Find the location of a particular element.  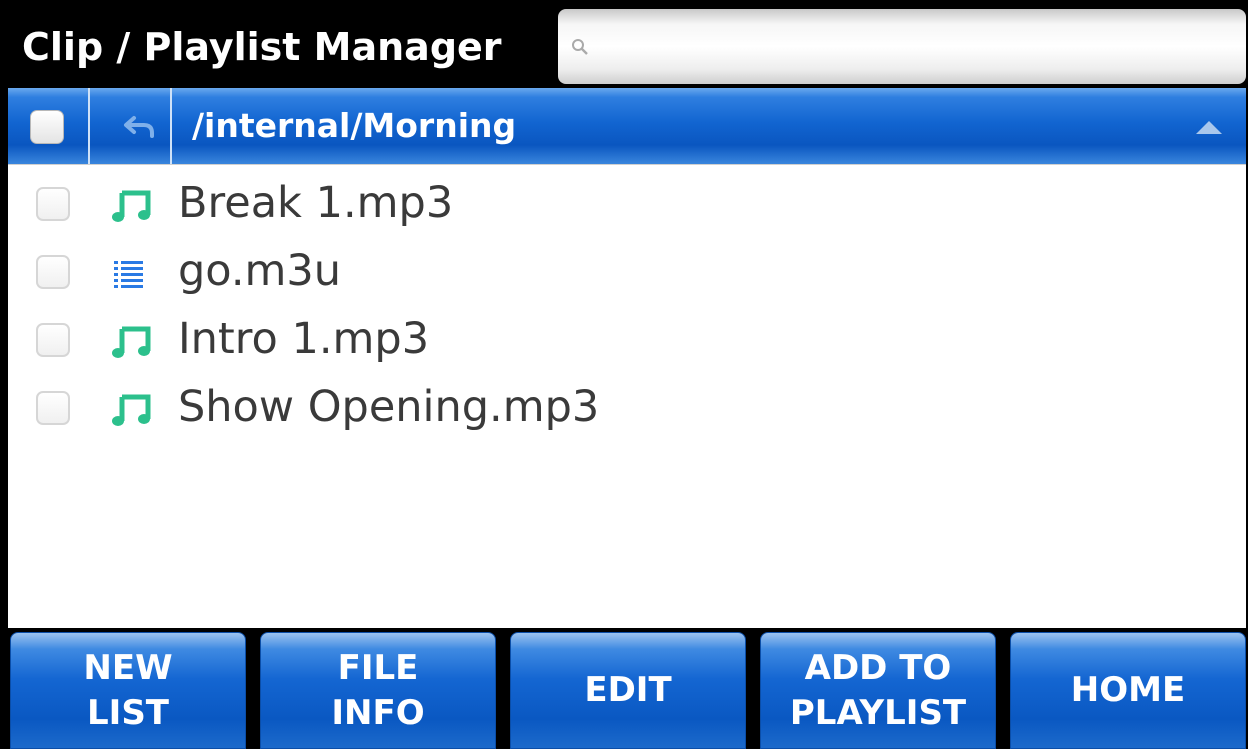

search-icon is located at coordinates (580, 47).